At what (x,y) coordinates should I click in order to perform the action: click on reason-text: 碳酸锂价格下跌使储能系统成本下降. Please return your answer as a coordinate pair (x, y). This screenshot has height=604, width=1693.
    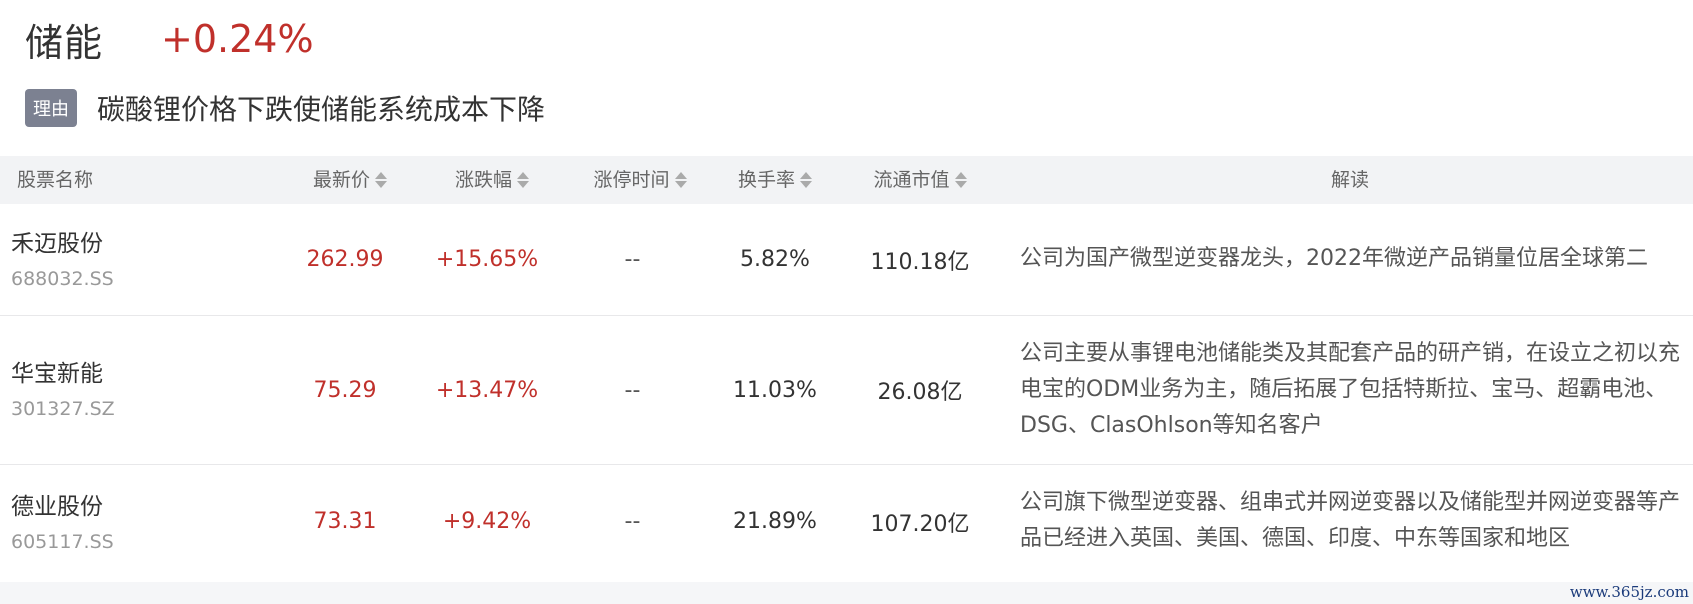
    Looking at the image, I should click on (321, 109).